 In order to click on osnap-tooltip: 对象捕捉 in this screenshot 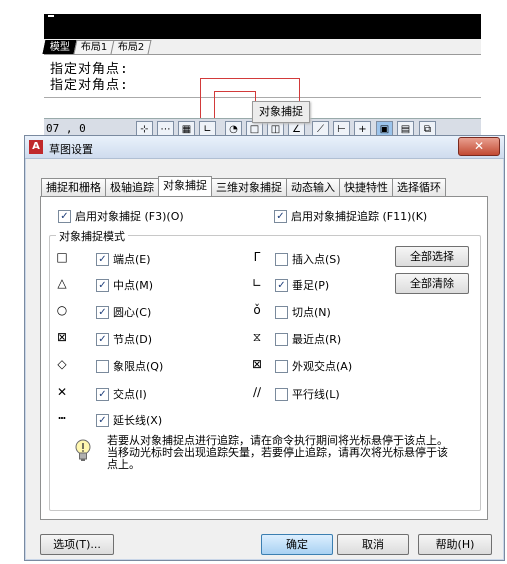, I will do `click(281, 112)`.